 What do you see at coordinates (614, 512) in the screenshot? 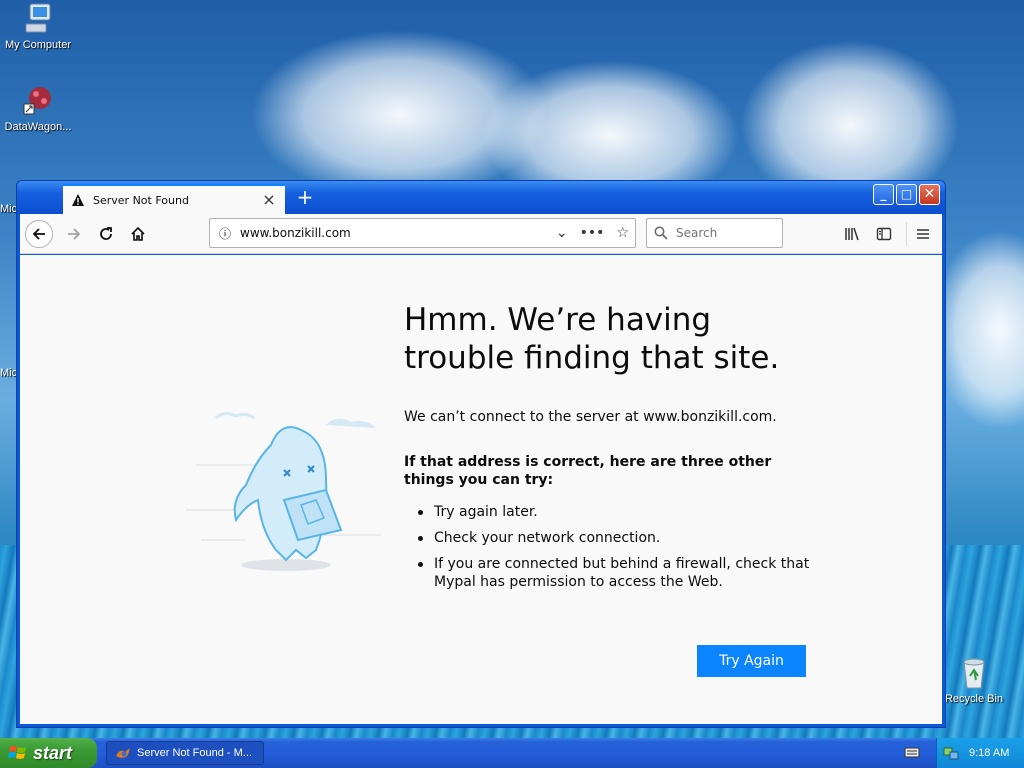
I see `list-item: Try again later.` at bounding box center [614, 512].